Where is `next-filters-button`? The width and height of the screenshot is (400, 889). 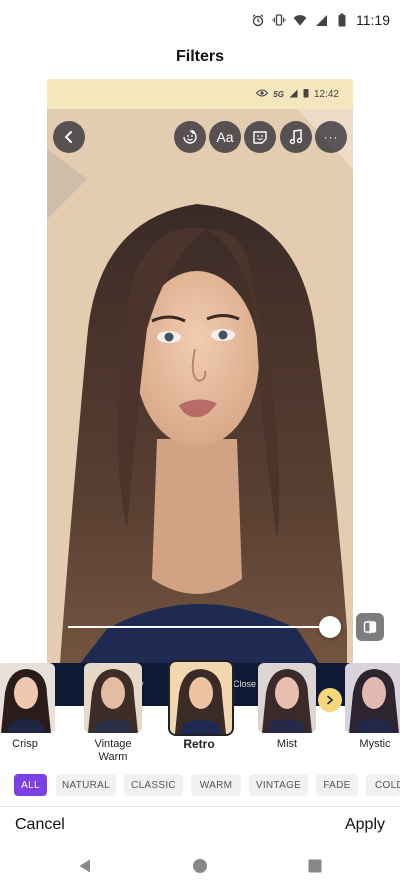
next-filters-button is located at coordinates (330, 700).